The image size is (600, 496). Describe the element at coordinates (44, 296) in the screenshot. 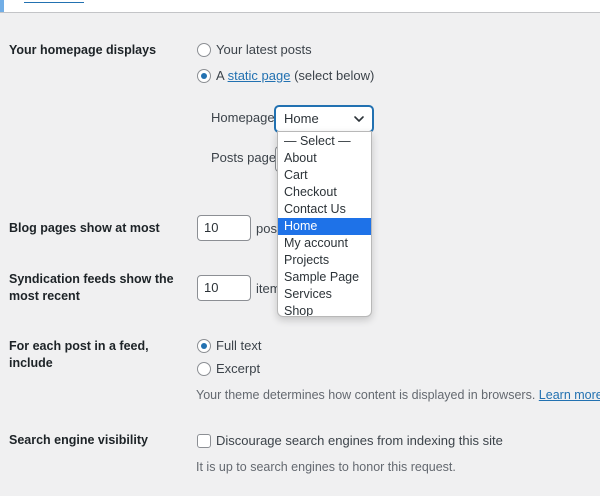

I see `syndication-label-line2: most recent` at that location.